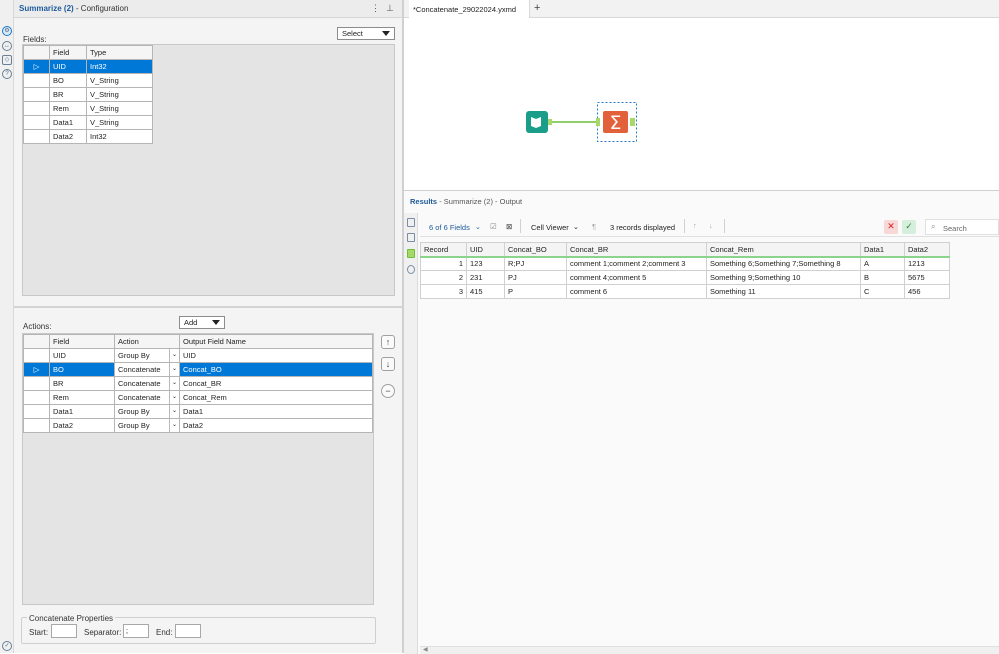 Image resolution: width=999 pixels, height=654 pixels. Describe the element at coordinates (7, 60) in the screenshot. I see `tag-icon: ◇` at that location.